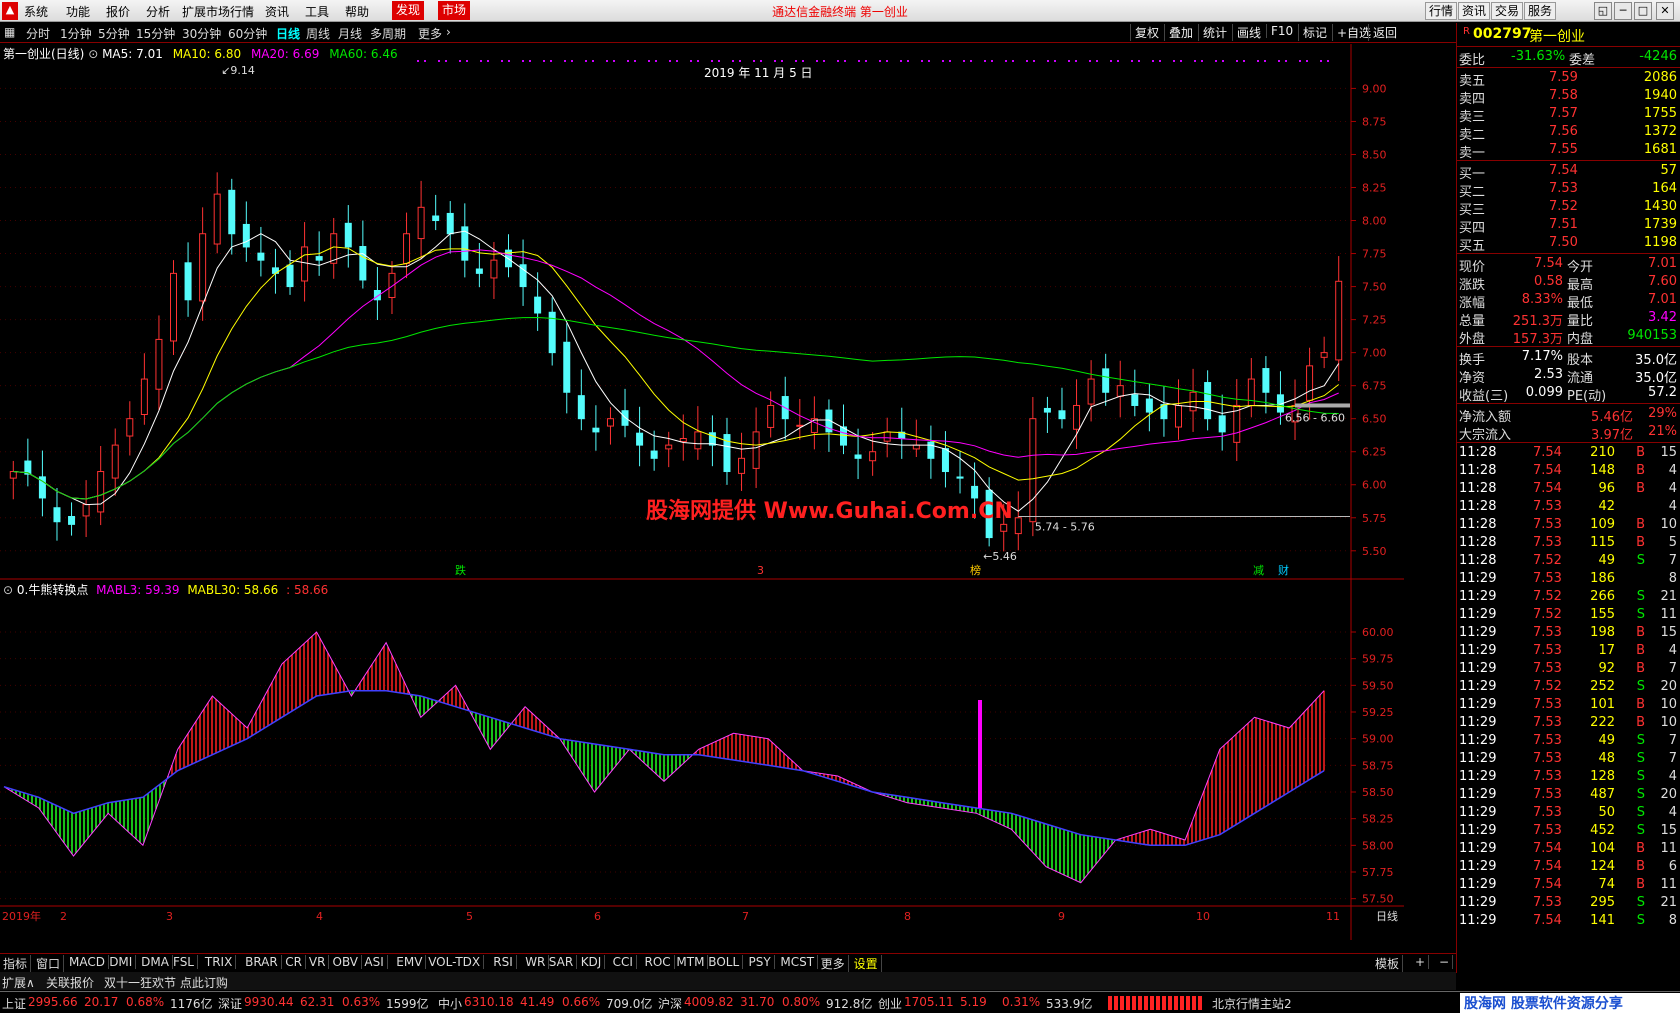 The image size is (1680, 1013). What do you see at coordinates (1248, 32) in the screenshot?
I see `tool-button-3: 画线` at bounding box center [1248, 32].